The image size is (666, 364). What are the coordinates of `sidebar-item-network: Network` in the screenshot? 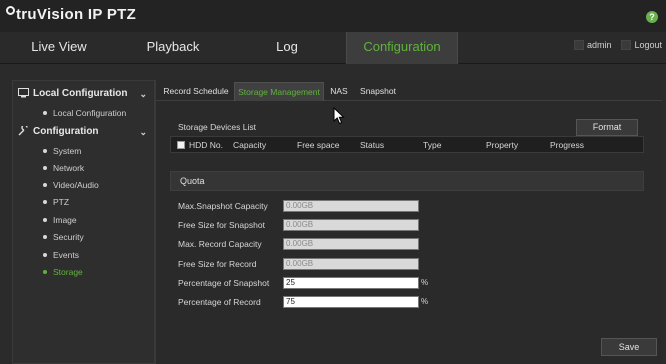 It's located at (63, 168).